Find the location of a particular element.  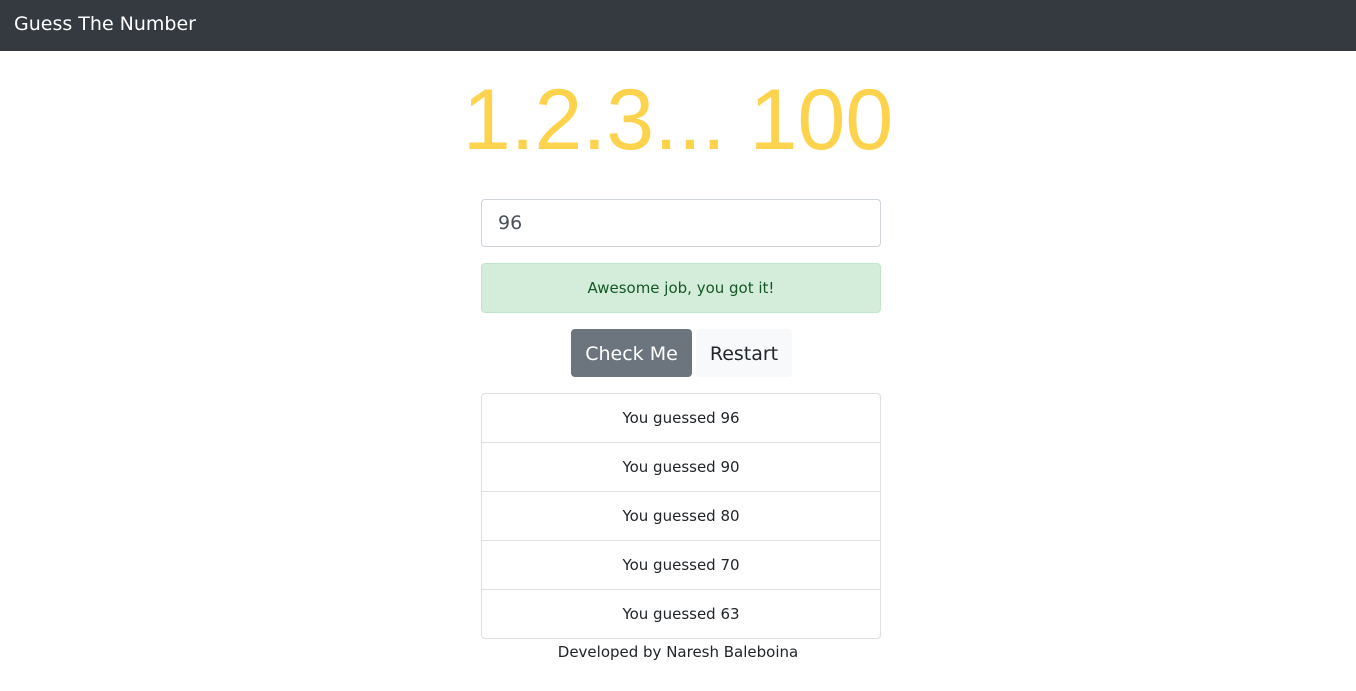

list-item: You guessed 96 is located at coordinates (681, 418).